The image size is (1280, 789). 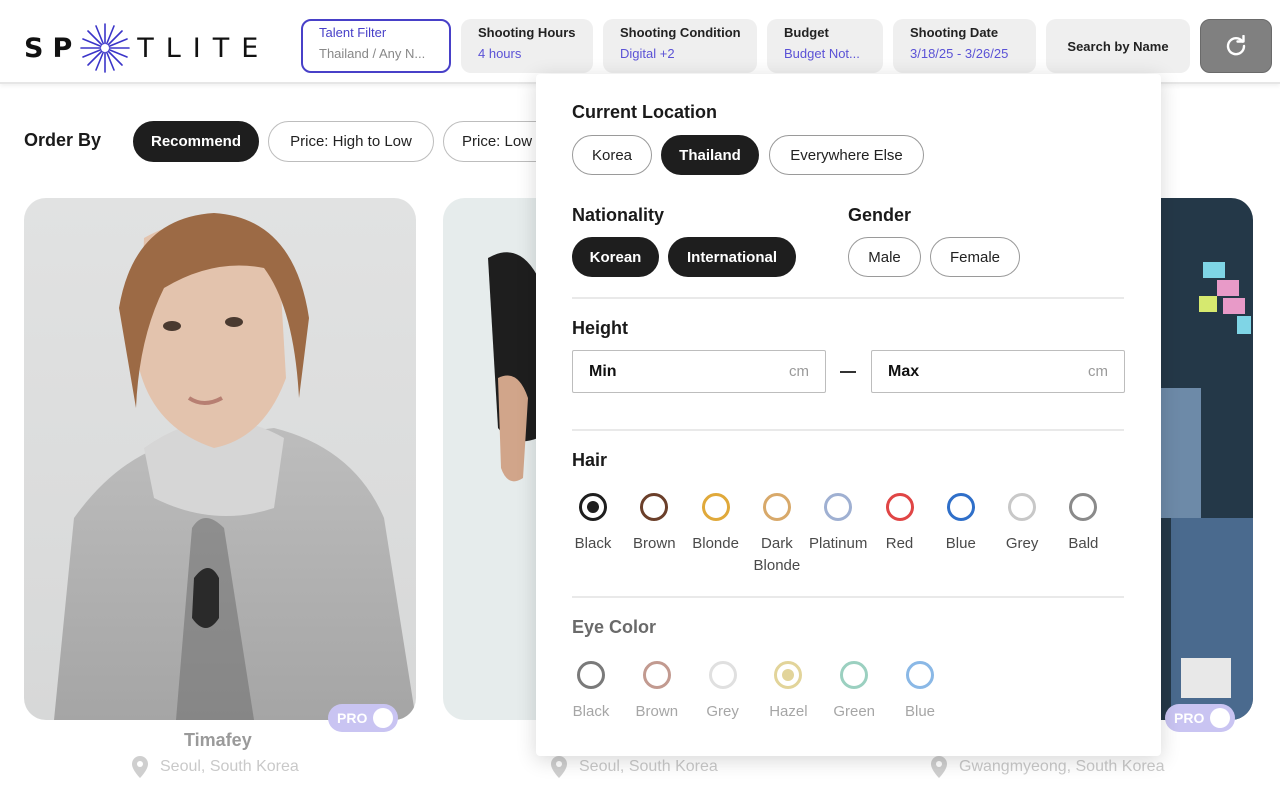 What do you see at coordinates (63, 140) in the screenshot?
I see `order-by-label: Order By` at bounding box center [63, 140].